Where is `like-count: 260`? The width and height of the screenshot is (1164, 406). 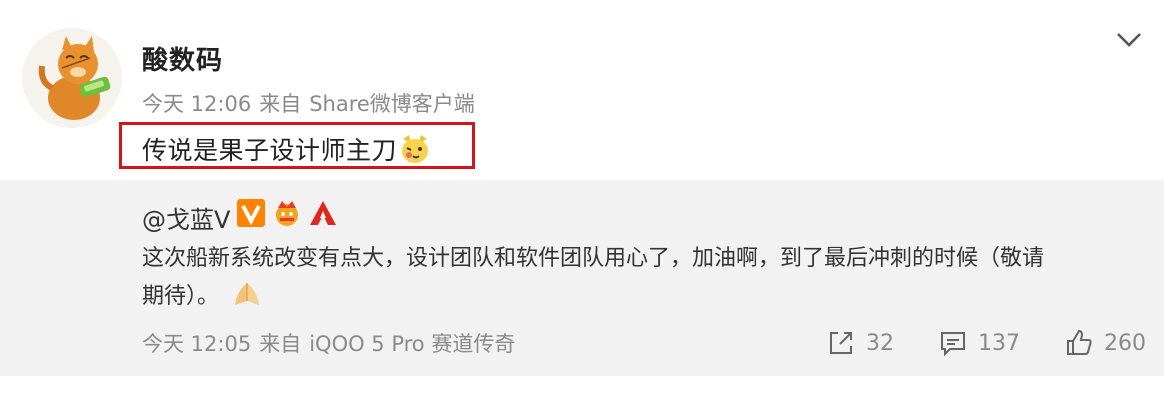 like-count: 260 is located at coordinates (1125, 343).